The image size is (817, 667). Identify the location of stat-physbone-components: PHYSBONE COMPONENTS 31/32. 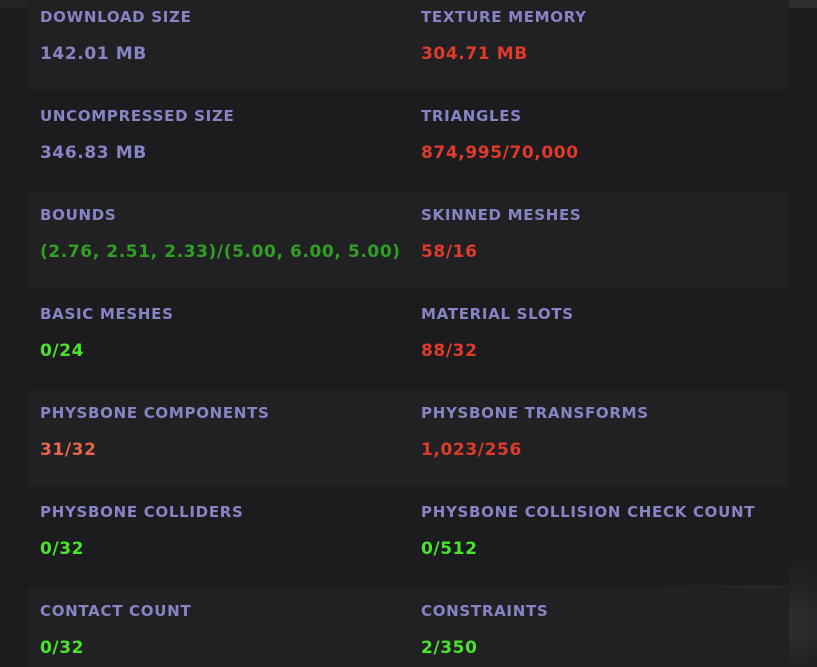
(222, 438).